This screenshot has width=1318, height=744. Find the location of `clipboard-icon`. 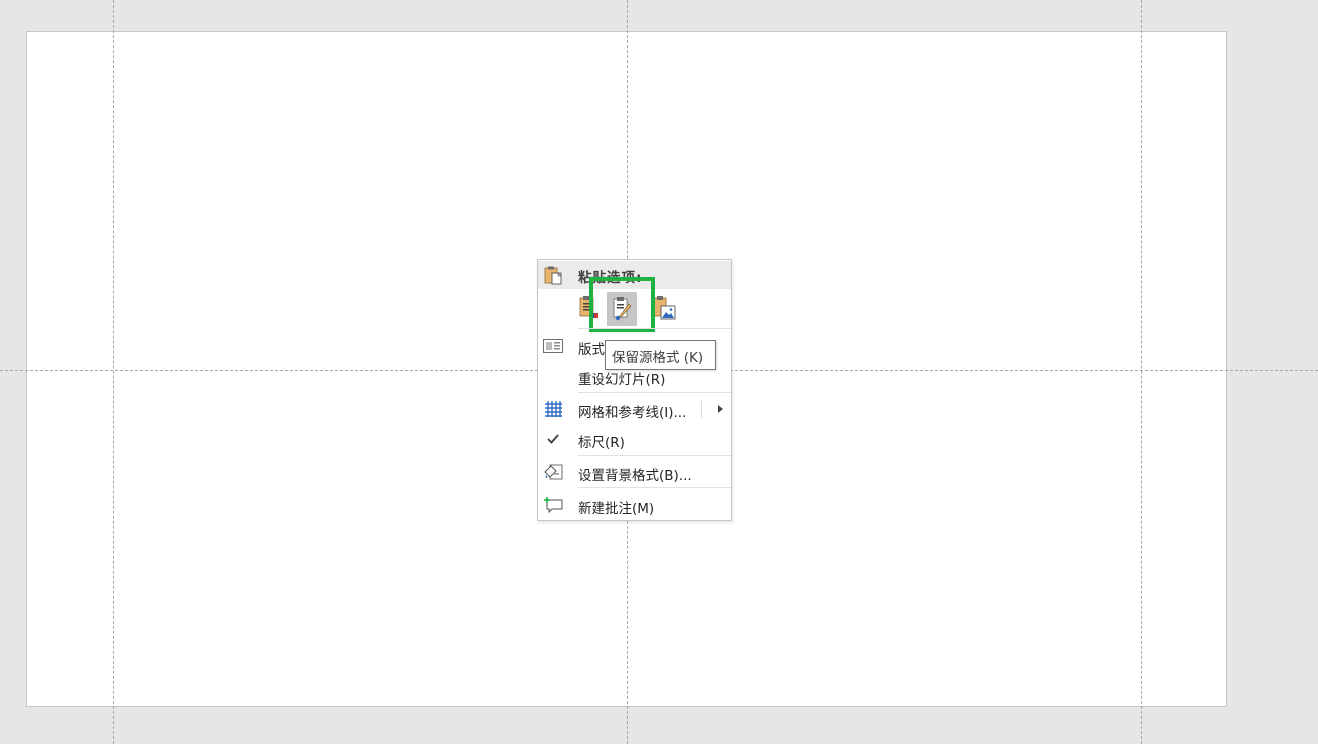

clipboard-icon is located at coordinates (553, 275).